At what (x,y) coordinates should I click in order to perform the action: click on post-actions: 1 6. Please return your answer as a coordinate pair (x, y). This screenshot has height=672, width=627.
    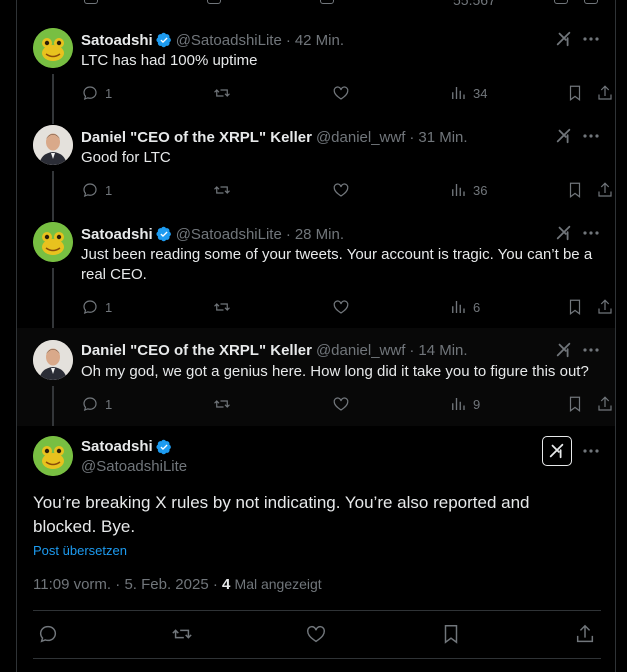
    Looking at the image, I should click on (346, 307).